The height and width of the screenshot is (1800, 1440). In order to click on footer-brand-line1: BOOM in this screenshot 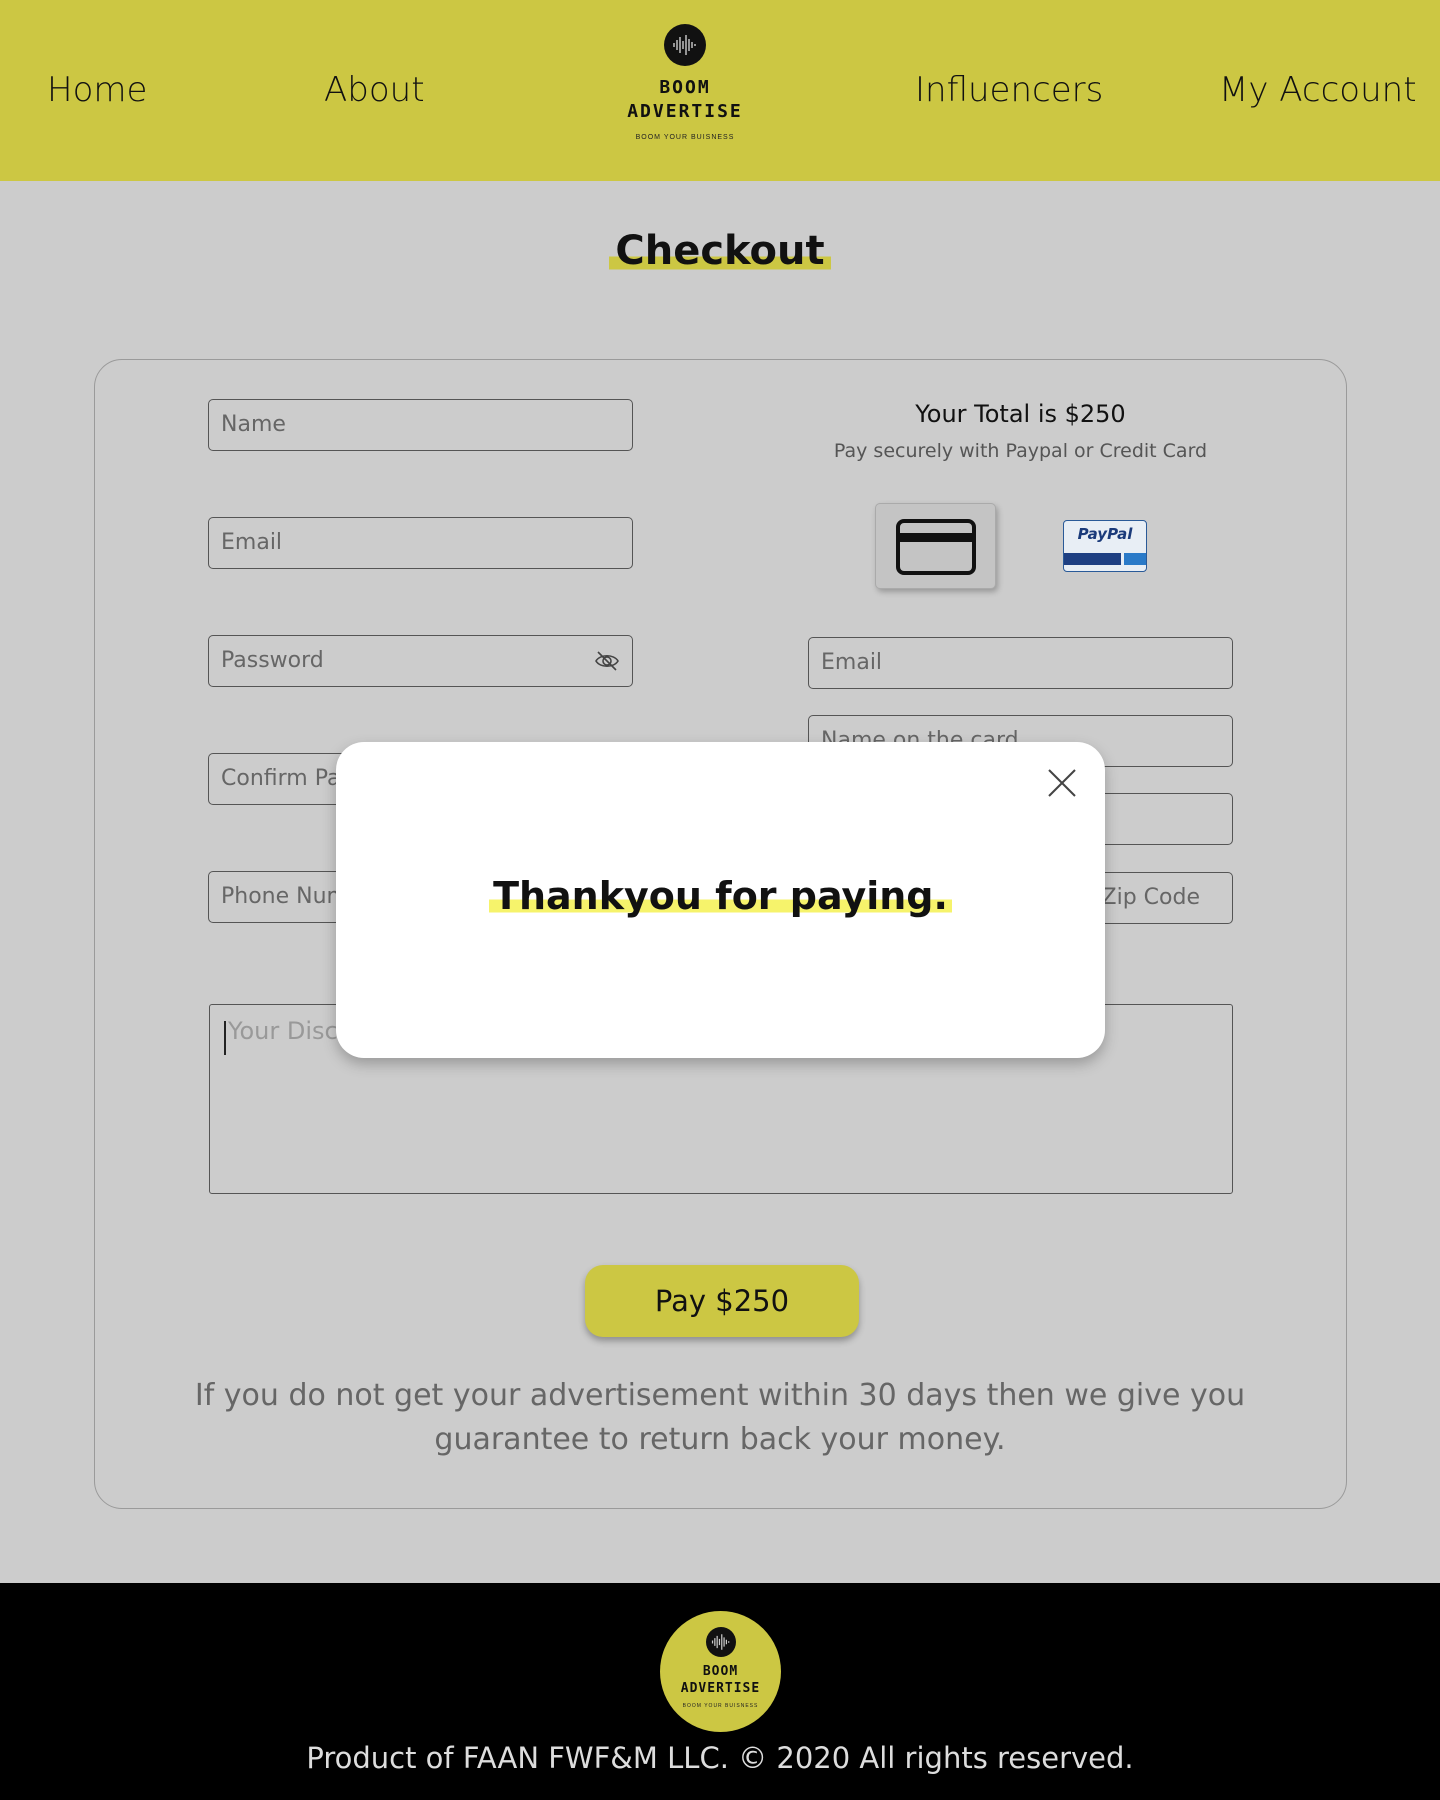, I will do `click(720, 1671)`.